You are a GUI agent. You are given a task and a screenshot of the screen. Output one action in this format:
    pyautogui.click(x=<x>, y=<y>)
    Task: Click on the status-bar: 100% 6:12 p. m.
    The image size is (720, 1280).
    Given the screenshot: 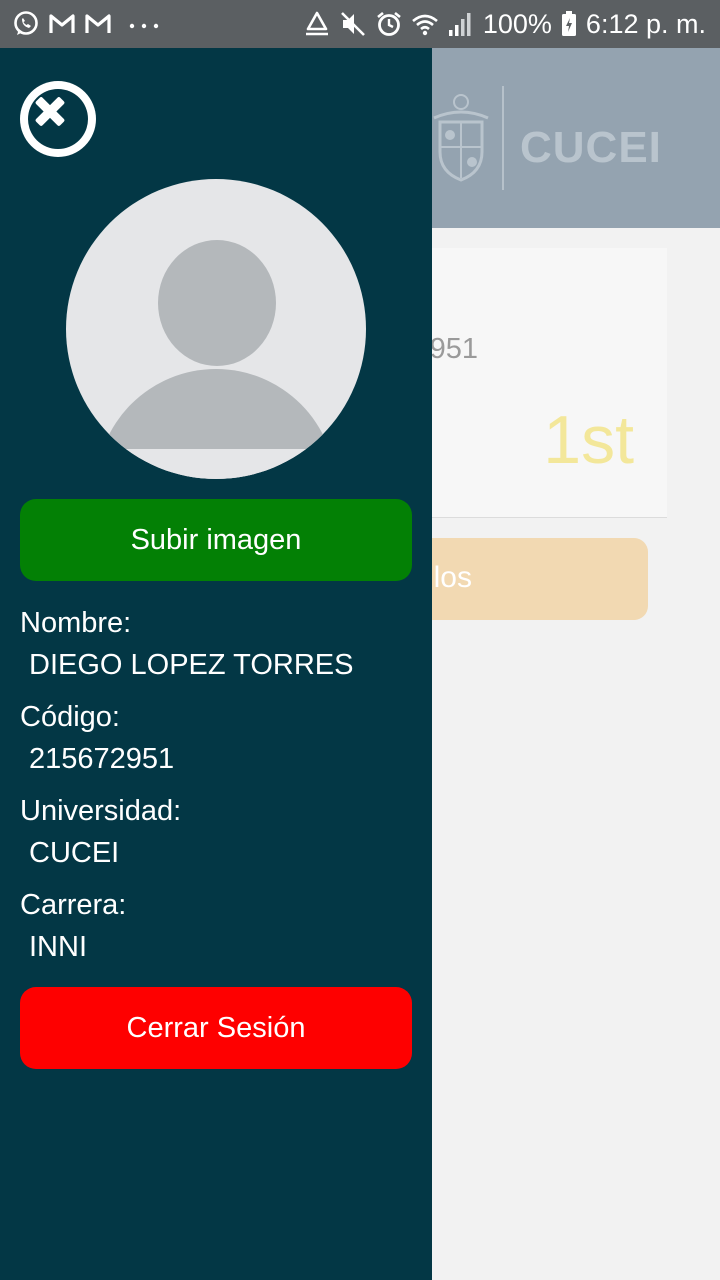 What is the action you would take?
    pyautogui.click(x=360, y=24)
    